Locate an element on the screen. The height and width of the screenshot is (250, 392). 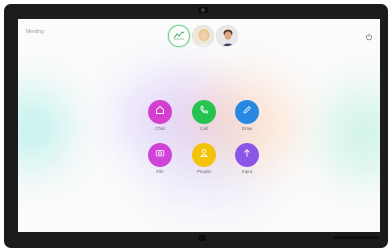
input-tile: Input is located at coordinates (247, 159).